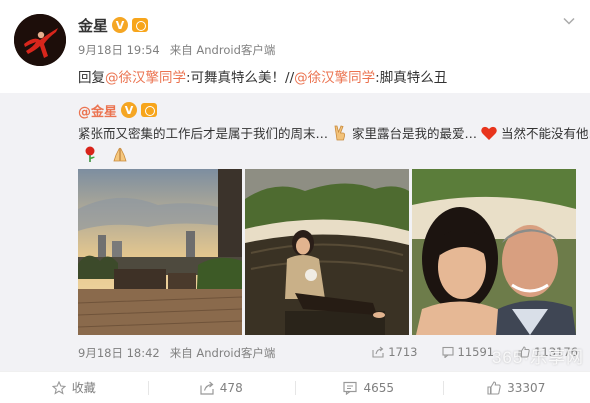 This screenshot has height=403, width=590. I want to click on reply-text-1: :可舞真特么美！//, so click(240, 78).